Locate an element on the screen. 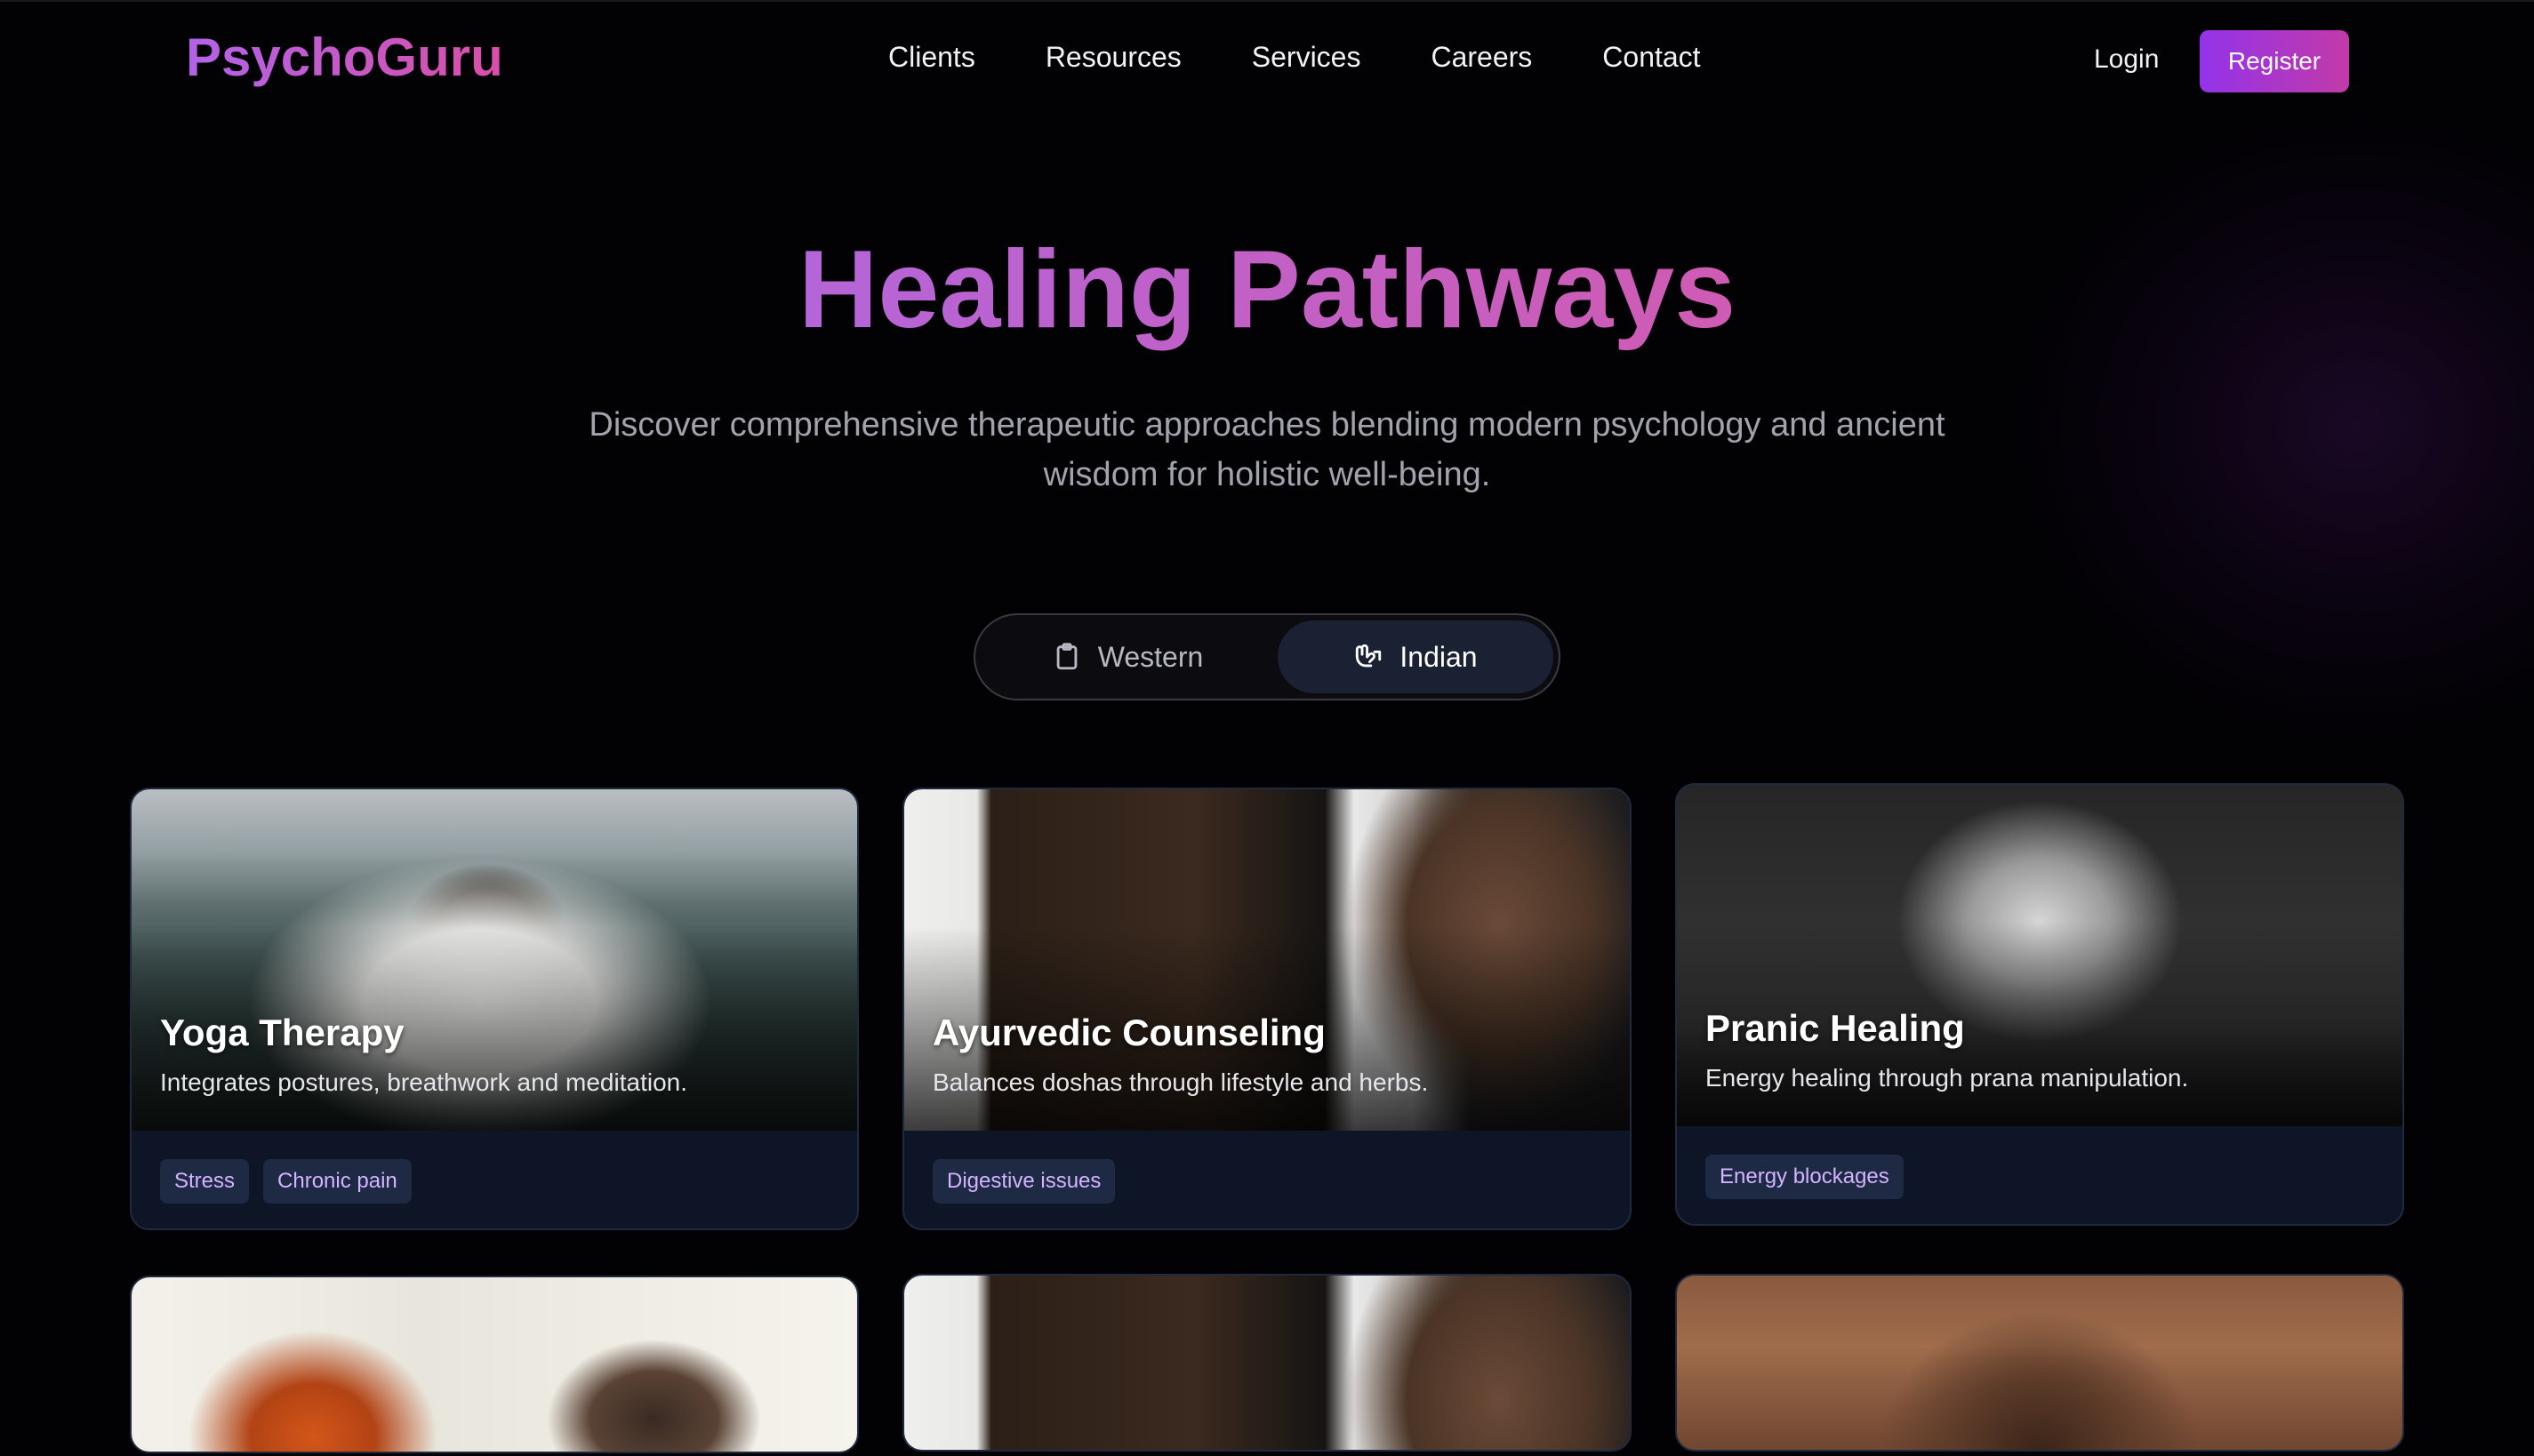 The image size is (2534, 1456). card-tags: Stress Chronic pain is located at coordinates (286, 1181).